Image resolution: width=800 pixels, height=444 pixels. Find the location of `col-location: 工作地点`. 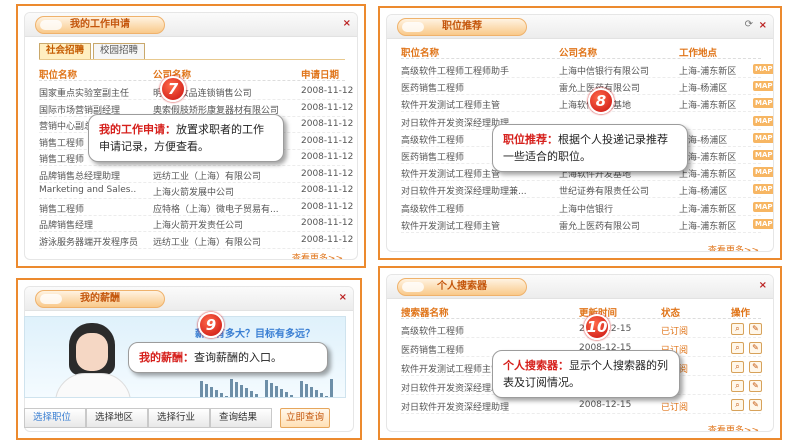

col-location: 工作地点 is located at coordinates (698, 53).